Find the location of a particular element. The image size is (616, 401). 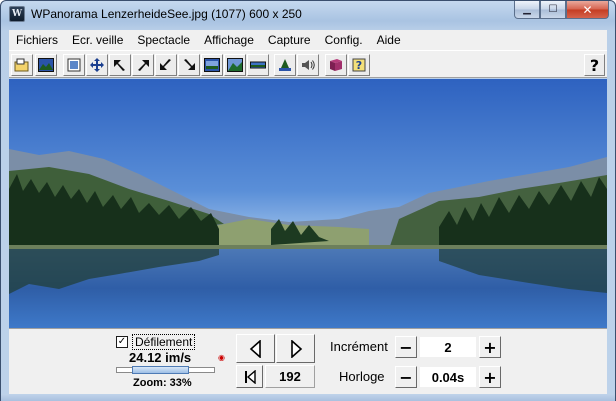

open-file-button is located at coordinates (22, 65).